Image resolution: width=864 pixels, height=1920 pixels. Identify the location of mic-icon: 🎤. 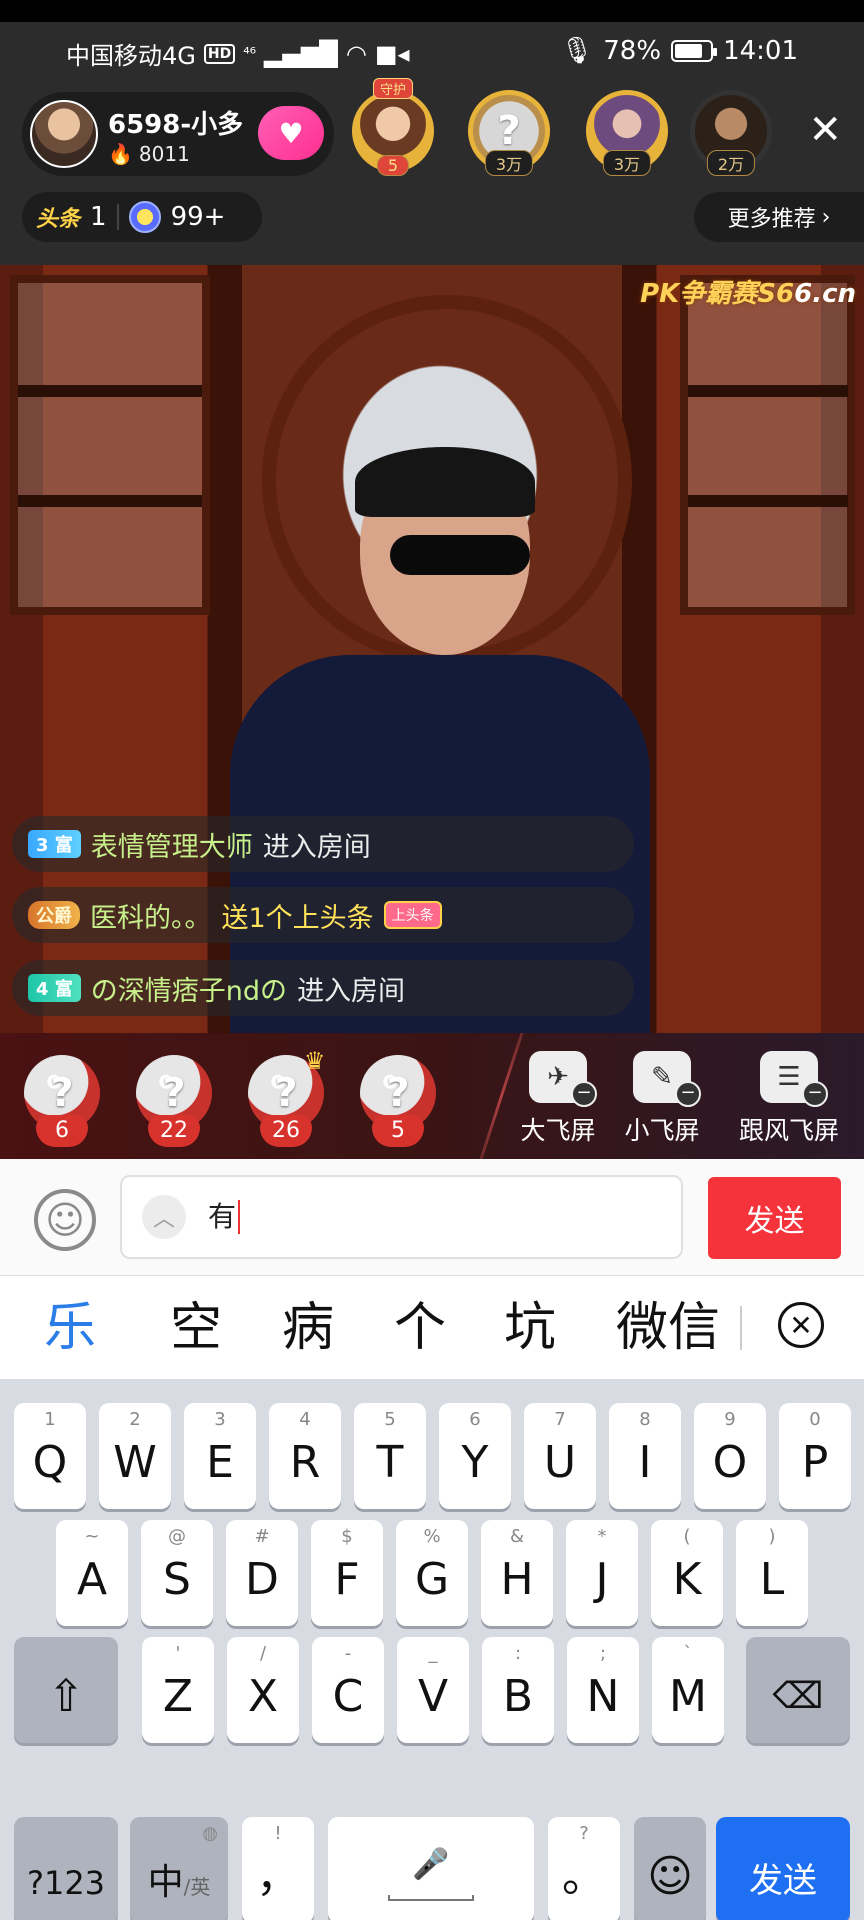
(431, 1864).